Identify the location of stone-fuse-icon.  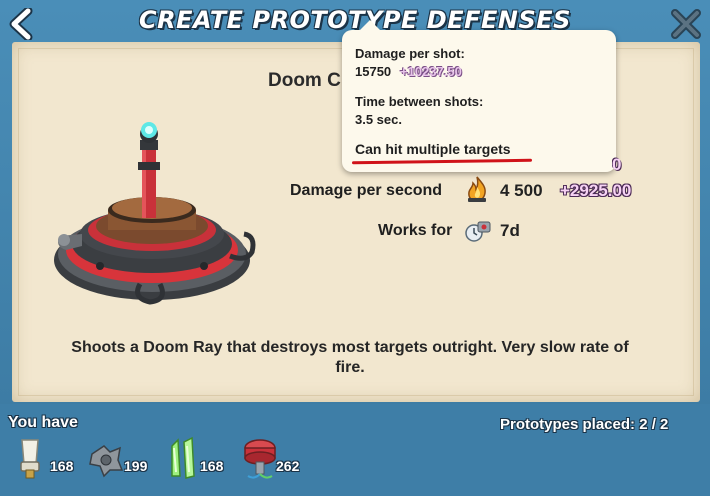
(30, 459).